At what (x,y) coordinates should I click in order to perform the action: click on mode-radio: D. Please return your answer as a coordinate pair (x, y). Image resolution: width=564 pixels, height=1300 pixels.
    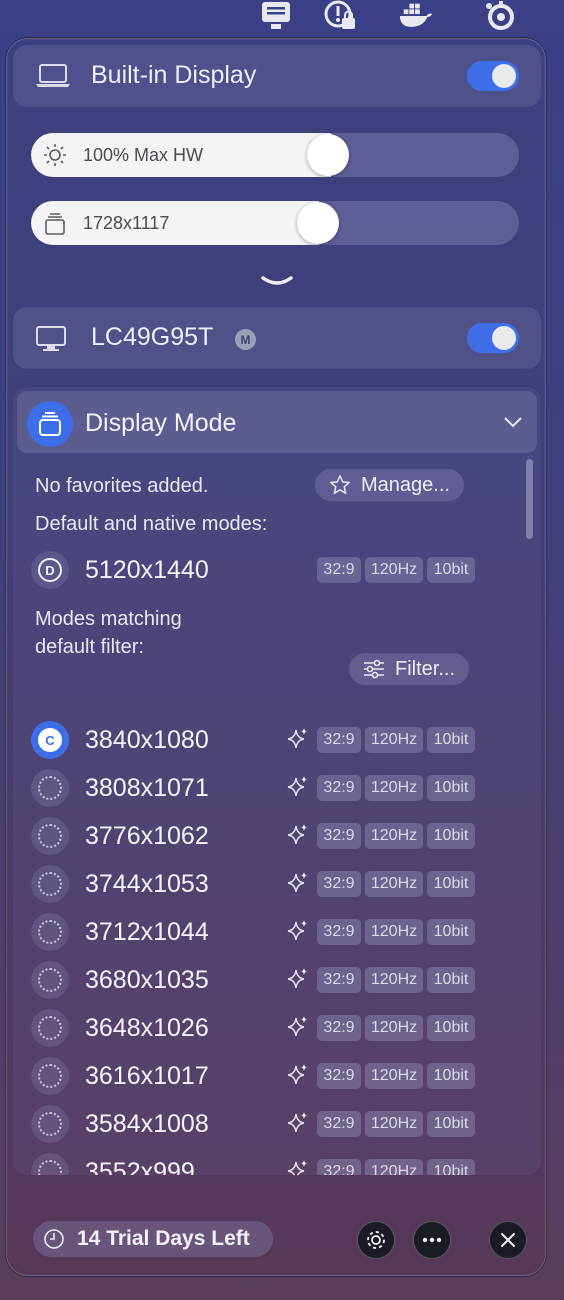
    Looking at the image, I should click on (50, 570).